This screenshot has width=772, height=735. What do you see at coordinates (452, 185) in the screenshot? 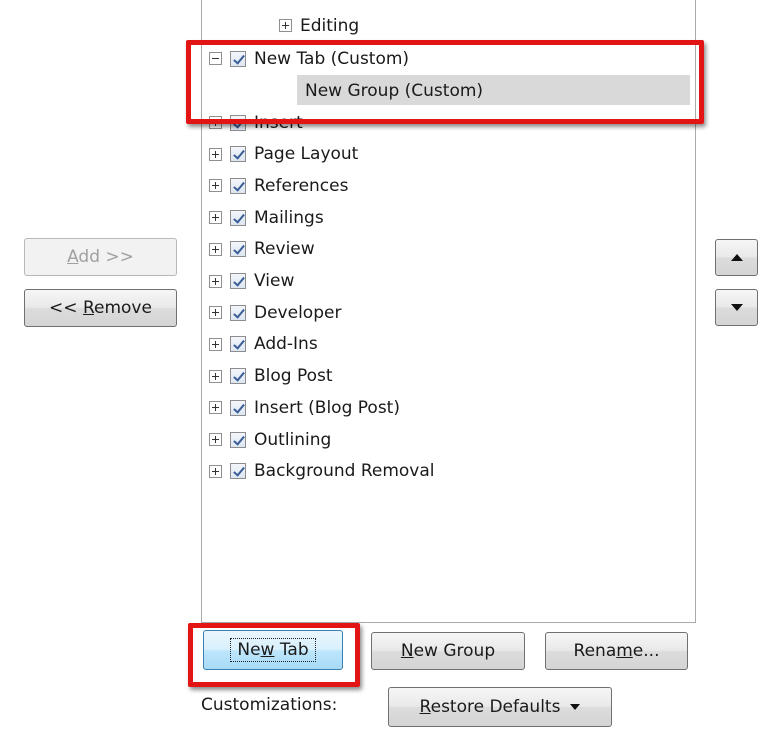
I see `tree-item: References` at bounding box center [452, 185].